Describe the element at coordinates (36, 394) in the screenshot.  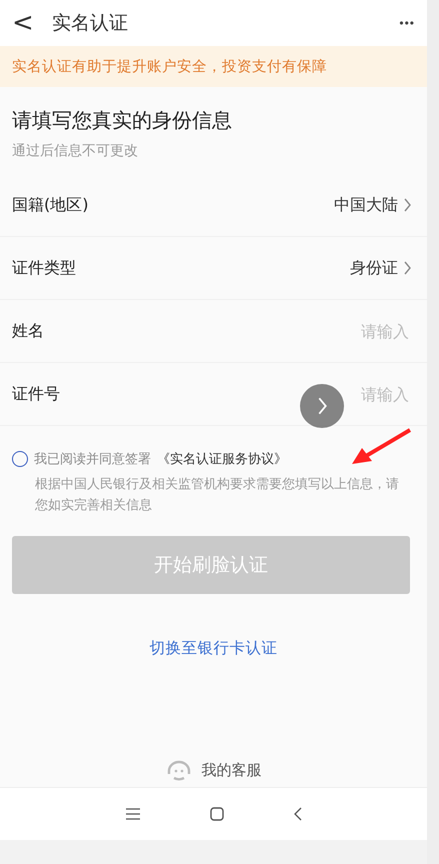
I see `field-label: 证件号` at that location.